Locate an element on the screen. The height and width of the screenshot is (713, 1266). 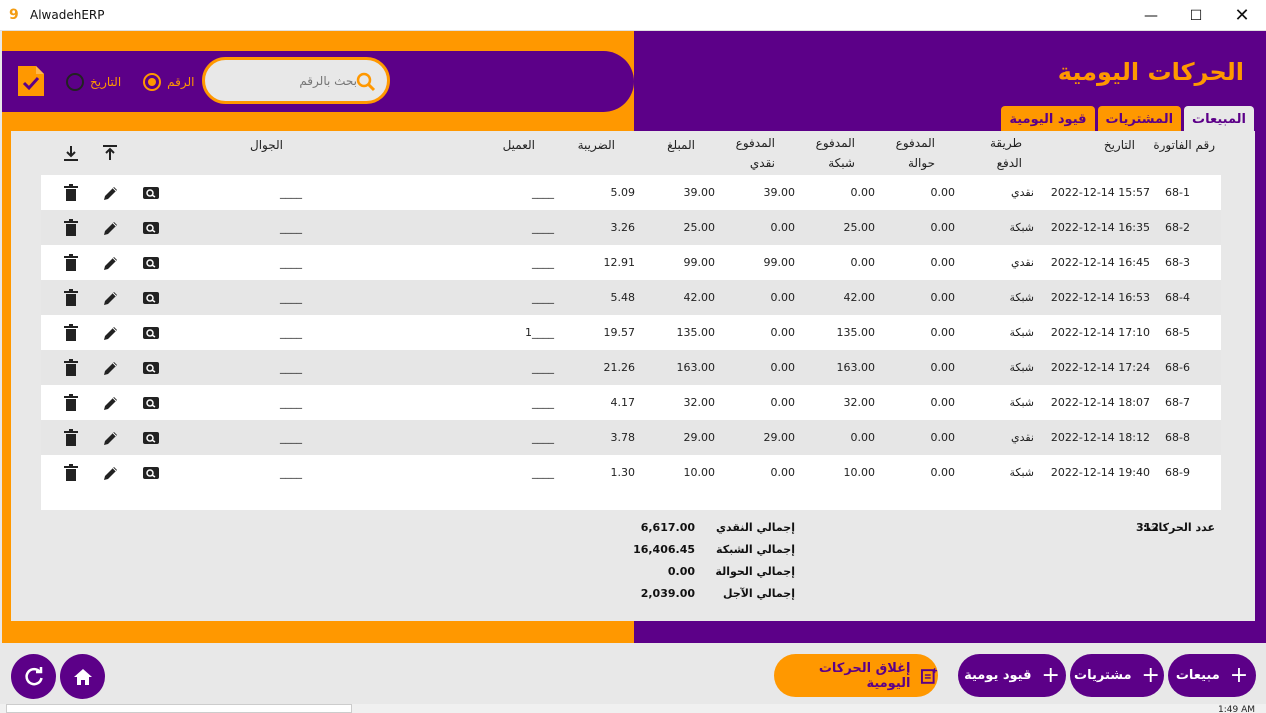
cell-network: 25.00 is located at coordinates (859, 227).